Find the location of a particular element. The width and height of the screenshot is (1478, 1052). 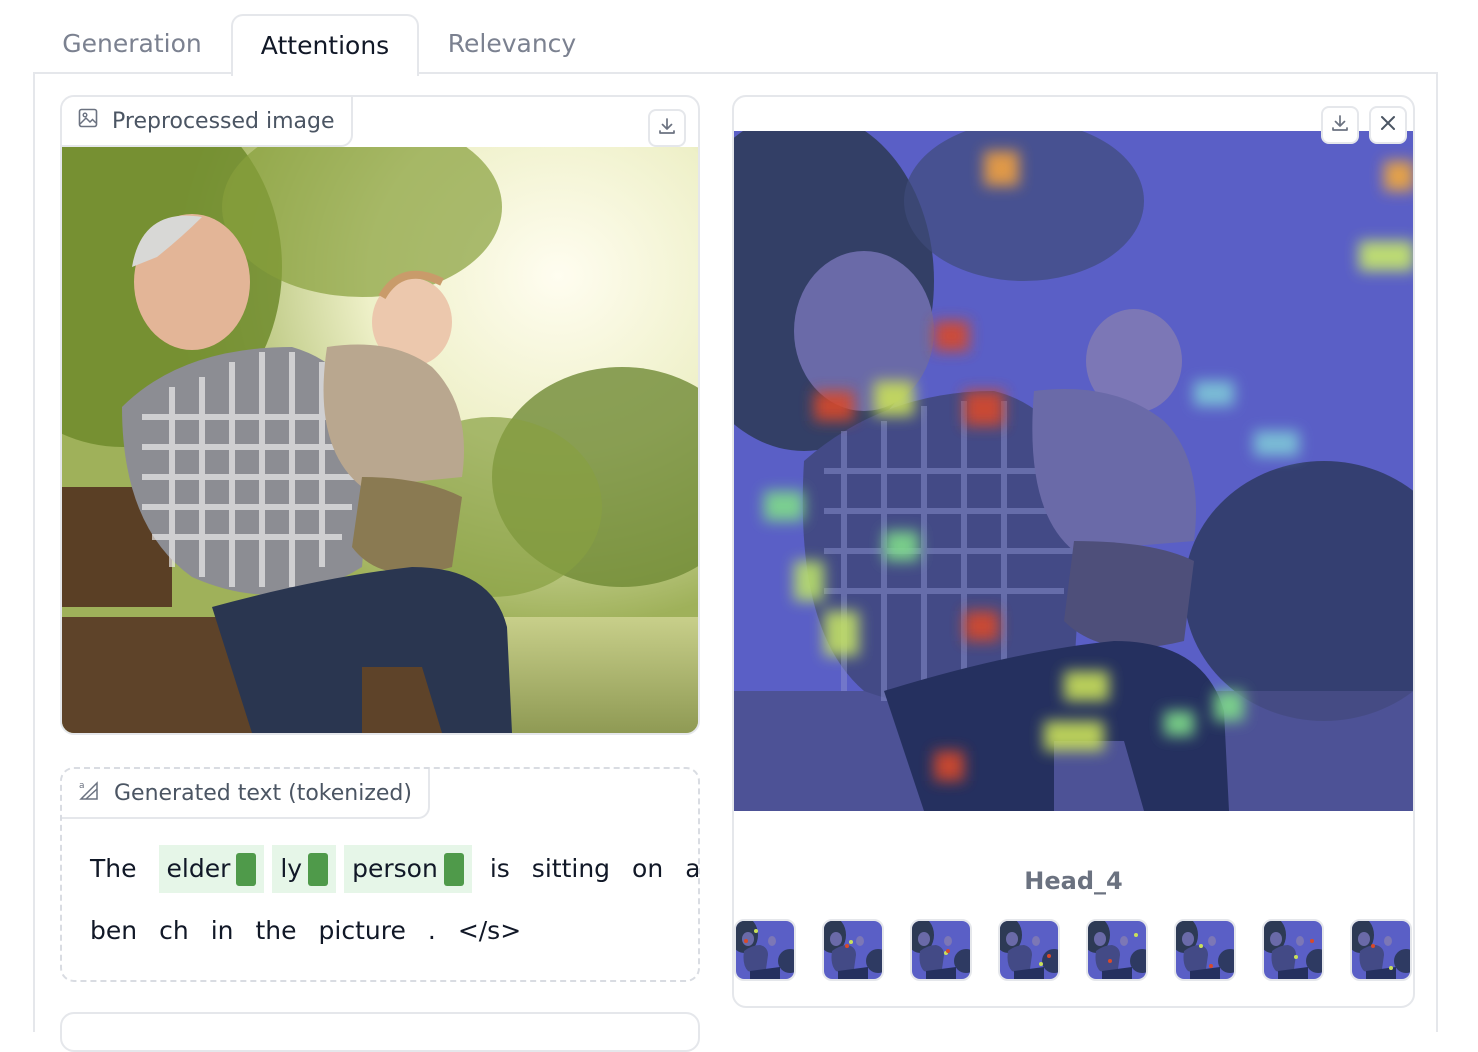

token: sitting is located at coordinates (571, 869).